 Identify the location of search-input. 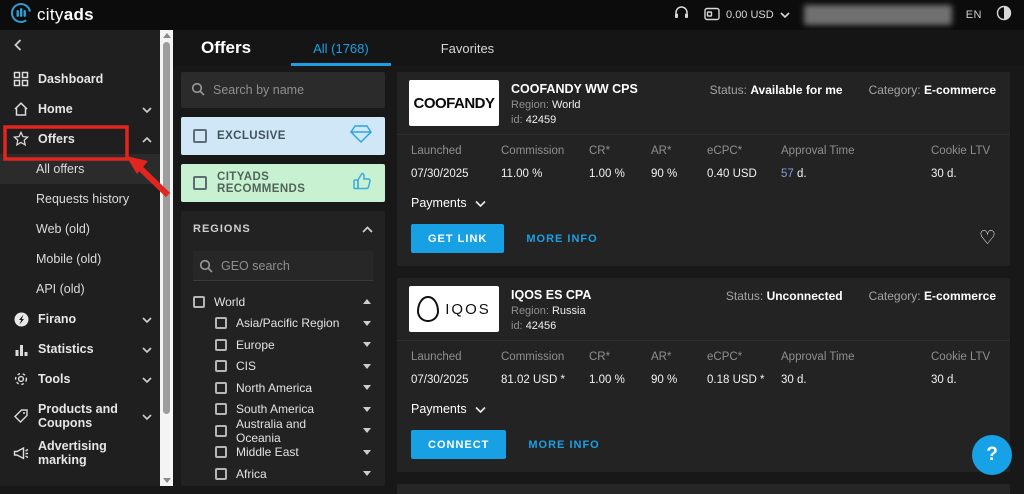
(283, 90).